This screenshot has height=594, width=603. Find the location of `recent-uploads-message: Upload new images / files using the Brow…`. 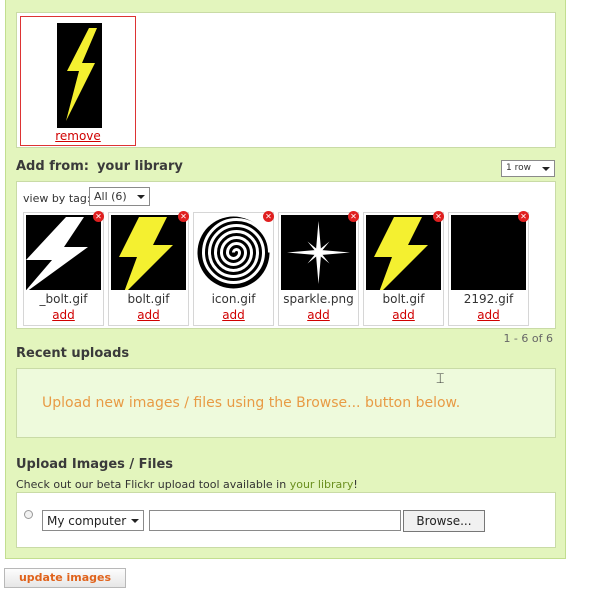

recent-uploads-message: Upload new images / files using the Brow… is located at coordinates (251, 403).